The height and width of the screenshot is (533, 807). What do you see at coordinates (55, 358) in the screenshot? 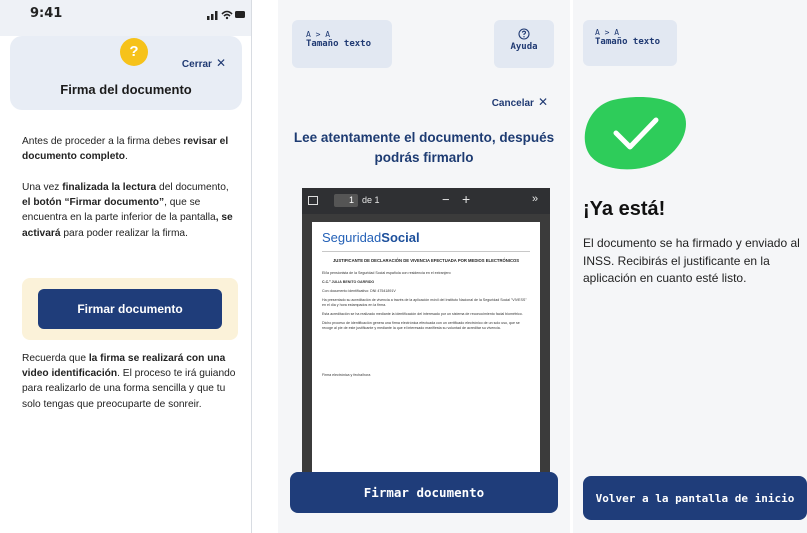
I see `text-segment: Recuerda que` at bounding box center [55, 358].